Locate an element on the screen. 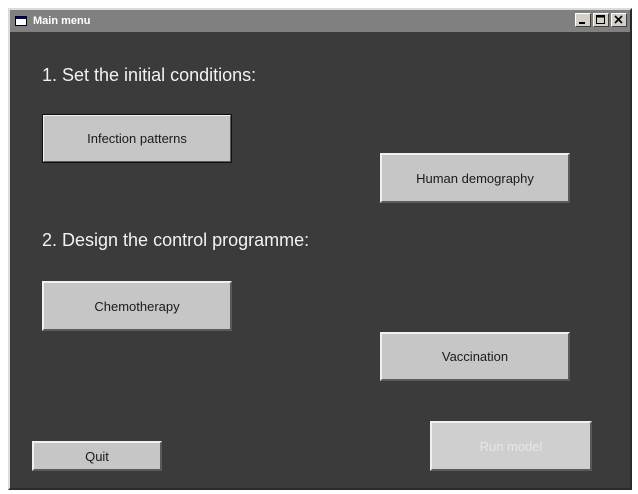  vaccination-button: Vaccination is located at coordinates (475, 356).